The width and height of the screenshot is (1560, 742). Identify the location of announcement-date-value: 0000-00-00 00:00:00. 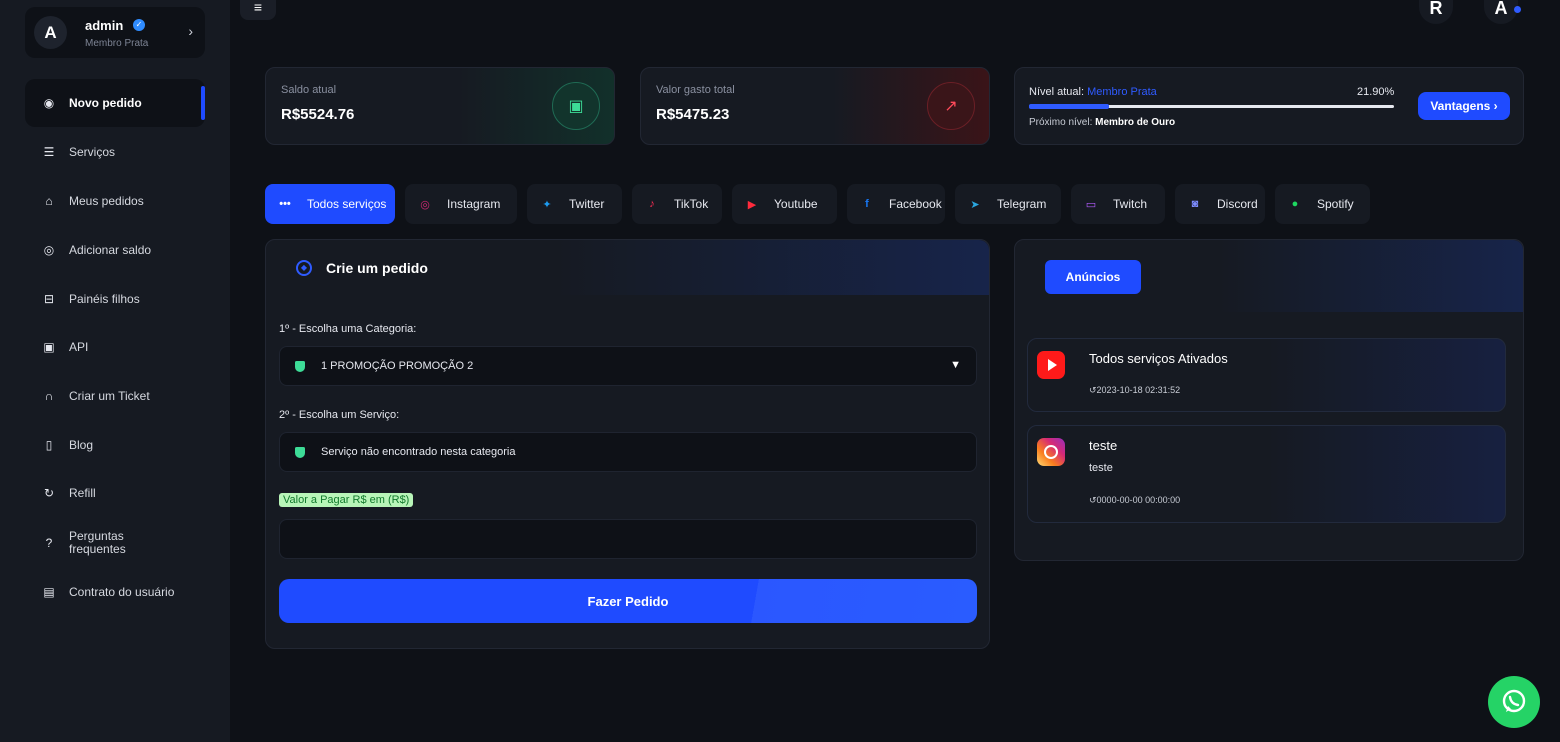
(1138, 500).